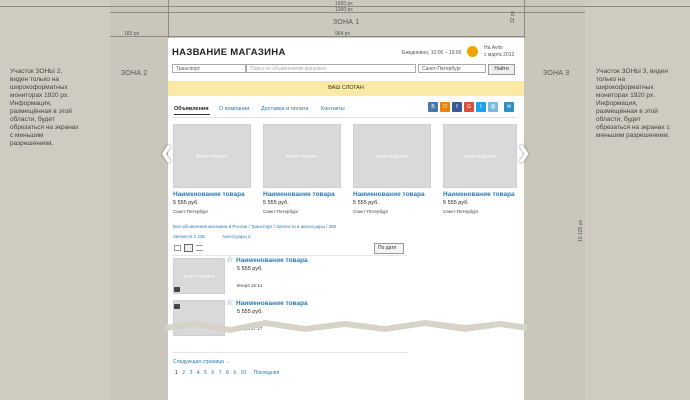  Describe the element at coordinates (250, 285) in the screenshot. I see `listing-item-date: Вчера 15:14` at that location.